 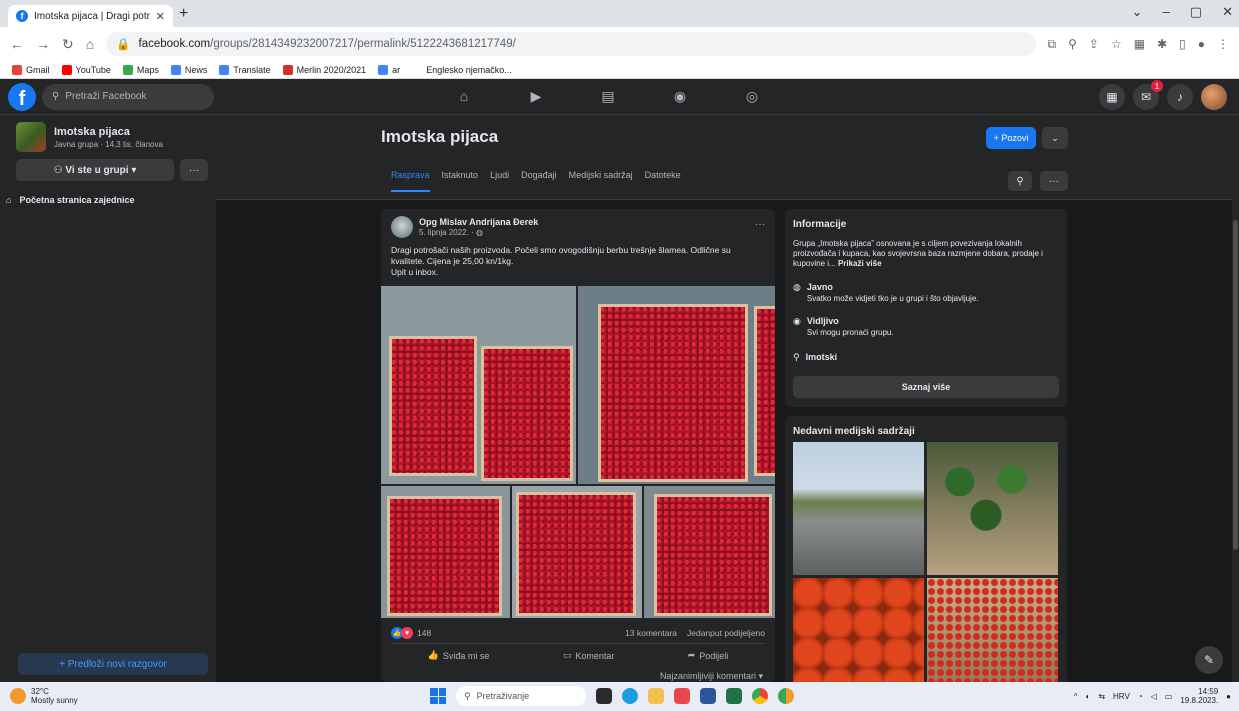 I want to click on maximize-icon: ▢, so click(x=1196, y=12).